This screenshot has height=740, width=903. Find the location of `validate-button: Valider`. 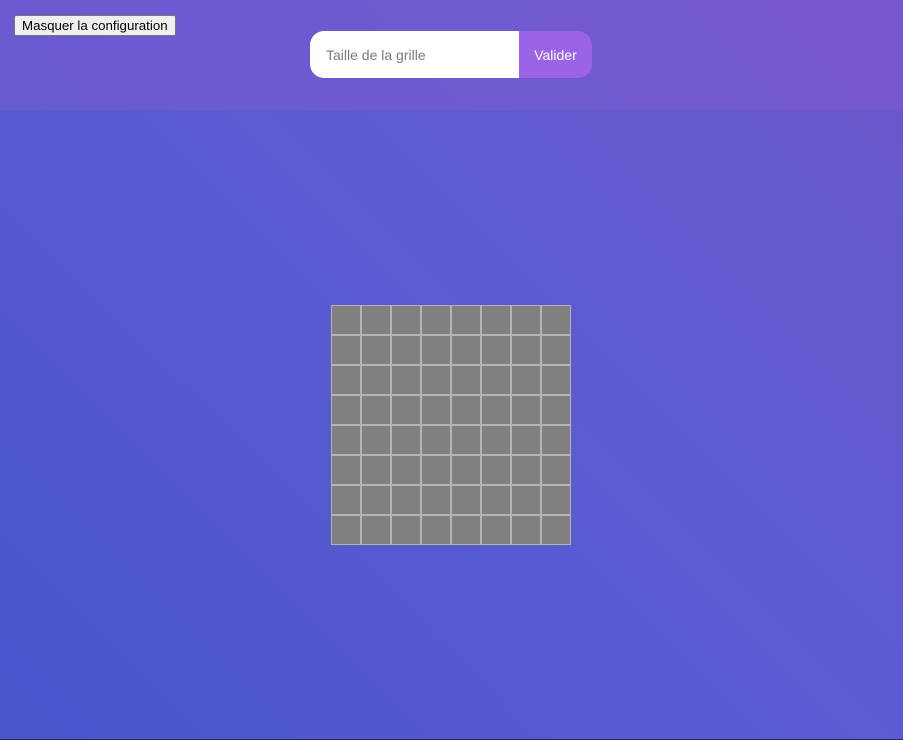

validate-button: Valider is located at coordinates (555, 54).